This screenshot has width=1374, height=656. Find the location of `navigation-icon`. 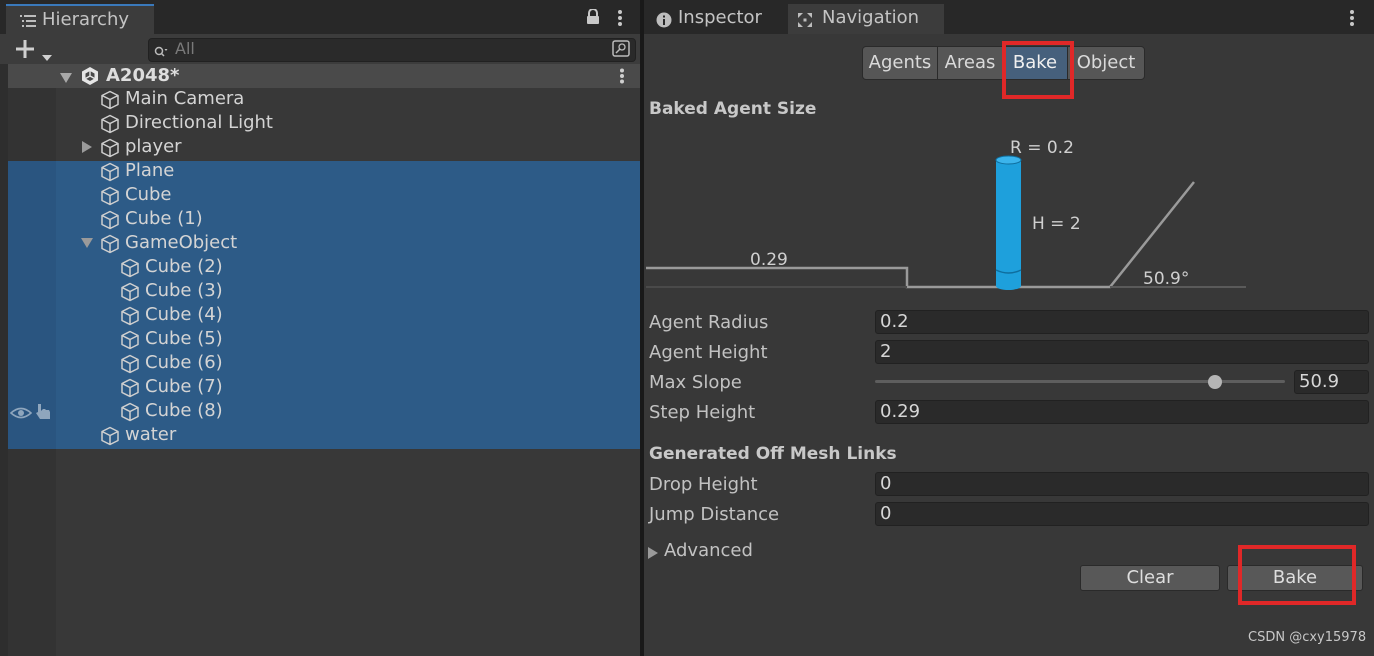

navigation-icon is located at coordinates (805, 22).